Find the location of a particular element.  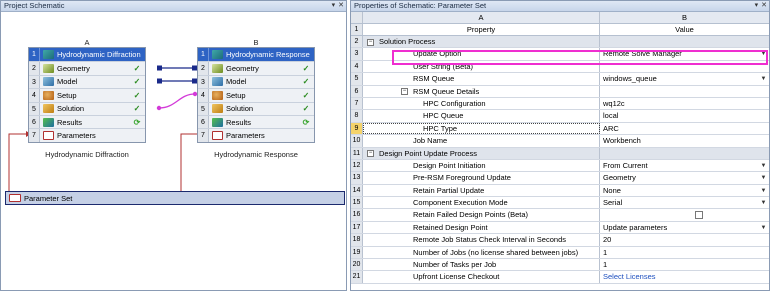

column-b-header: B is located at coordinates (684, 17).